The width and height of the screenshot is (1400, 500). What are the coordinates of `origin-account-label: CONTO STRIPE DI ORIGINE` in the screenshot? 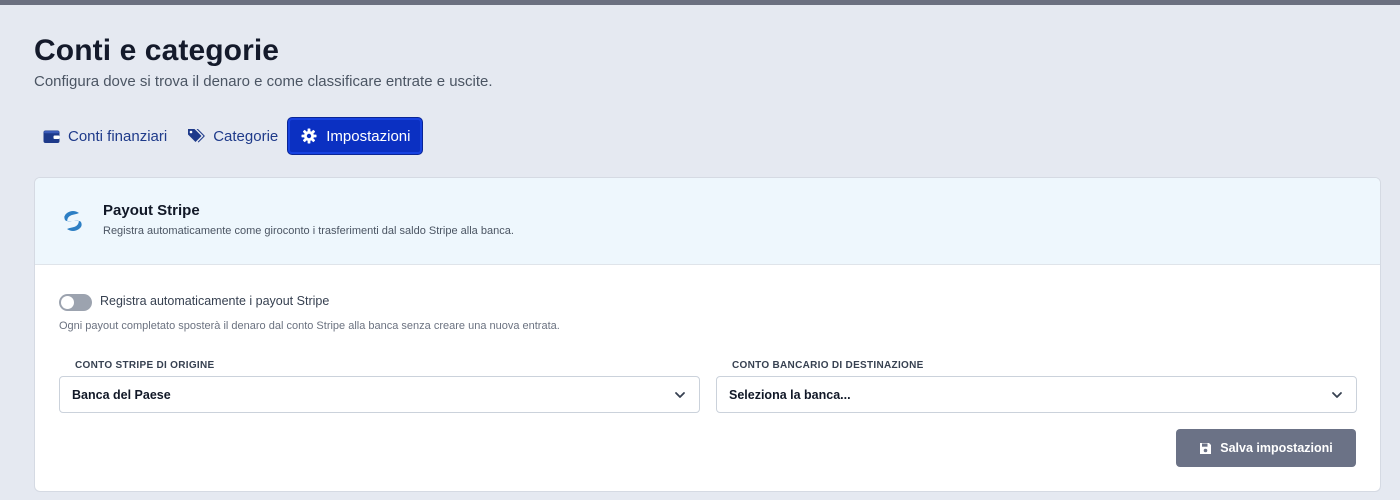 It's located at (145, 365).